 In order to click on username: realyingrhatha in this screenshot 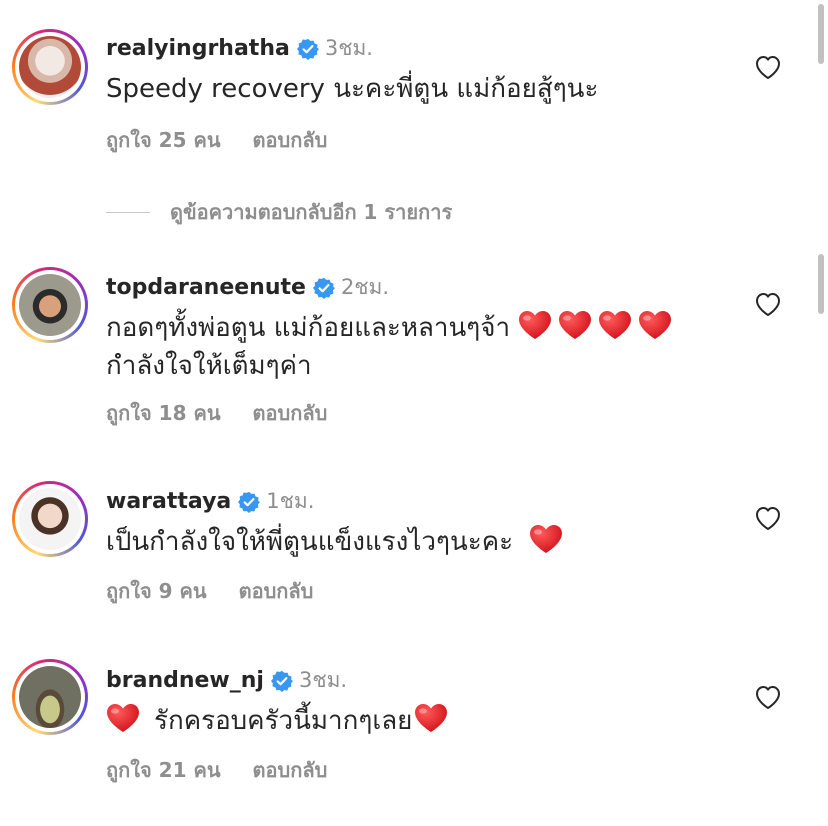, I will do `click(198, 48)`.